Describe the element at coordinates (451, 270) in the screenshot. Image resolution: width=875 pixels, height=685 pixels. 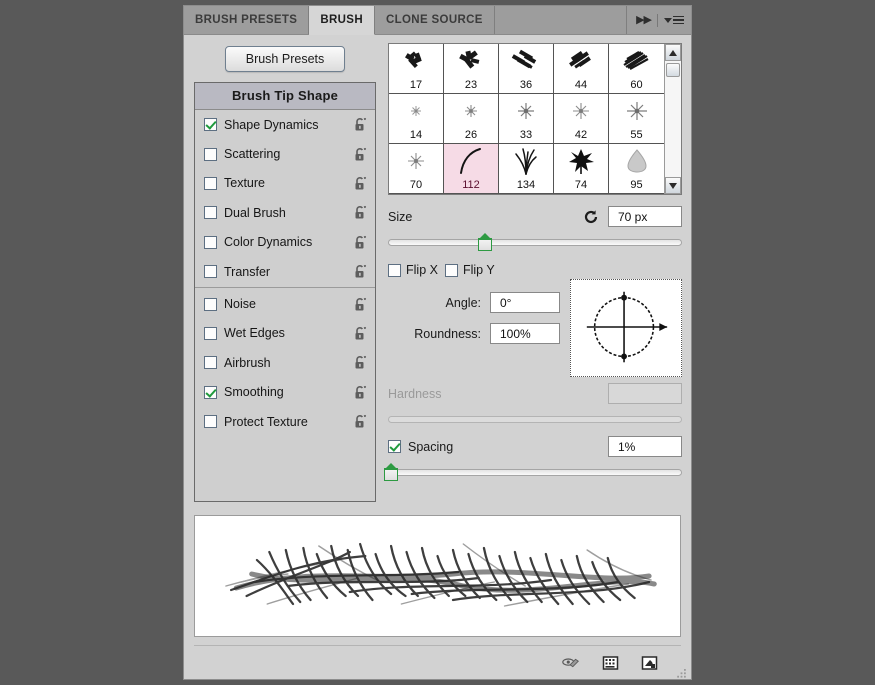
I see `checkbox-flip-y` at that location.